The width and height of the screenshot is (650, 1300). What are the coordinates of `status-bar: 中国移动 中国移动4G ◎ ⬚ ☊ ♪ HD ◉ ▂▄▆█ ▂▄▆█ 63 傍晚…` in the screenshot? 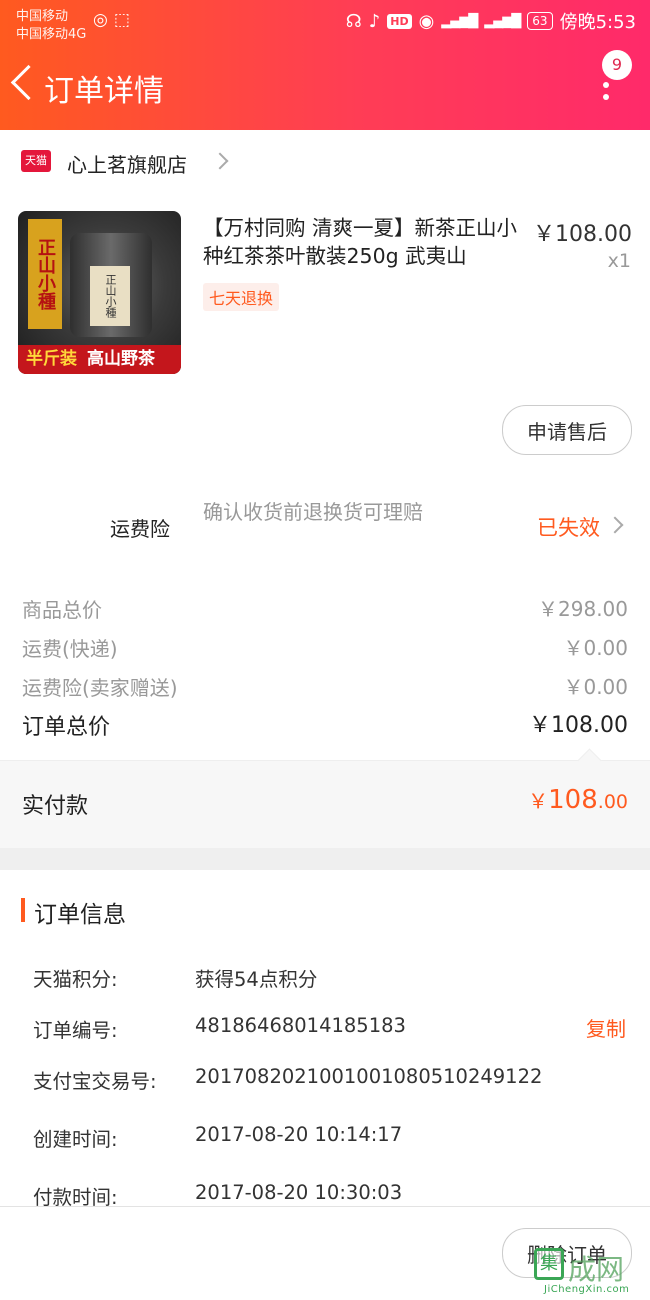 It's located at (325, 22).